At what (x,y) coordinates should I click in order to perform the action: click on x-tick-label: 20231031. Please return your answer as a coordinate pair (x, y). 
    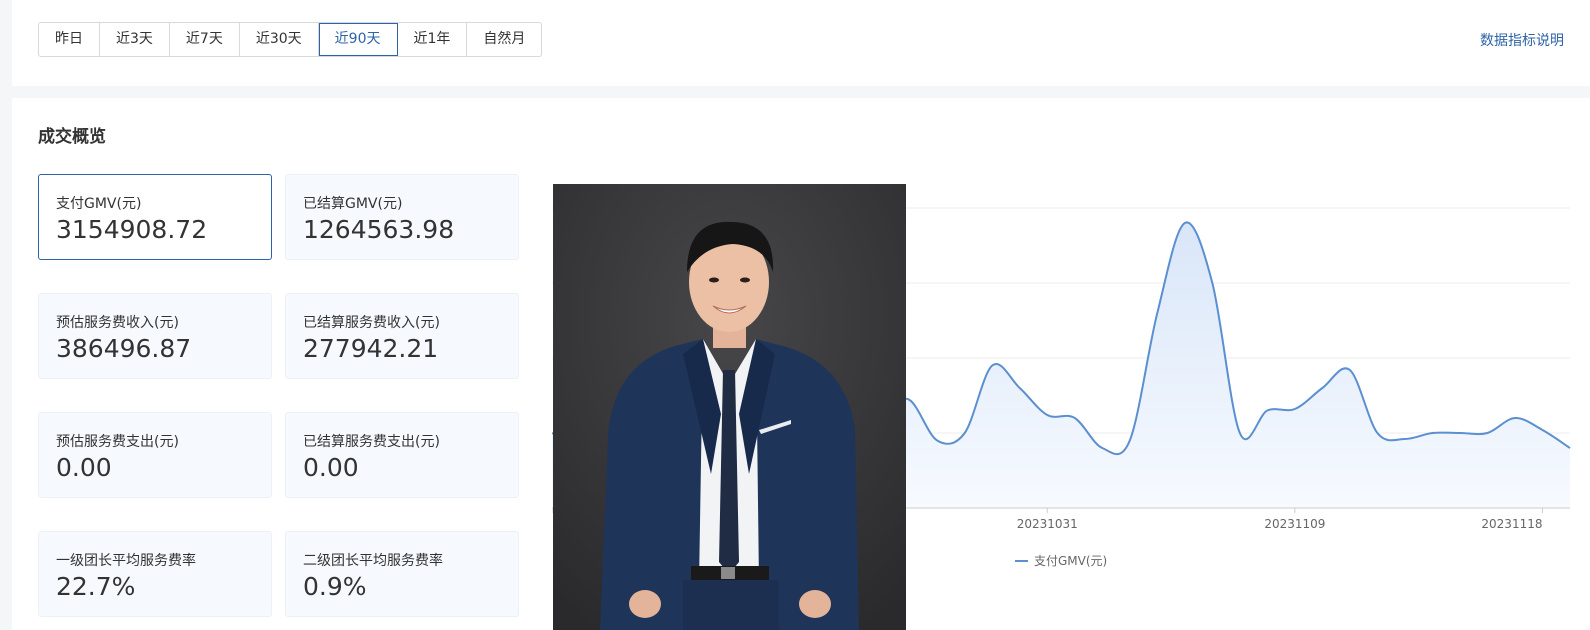
    Looking at the image, I should click on (1047, 524).